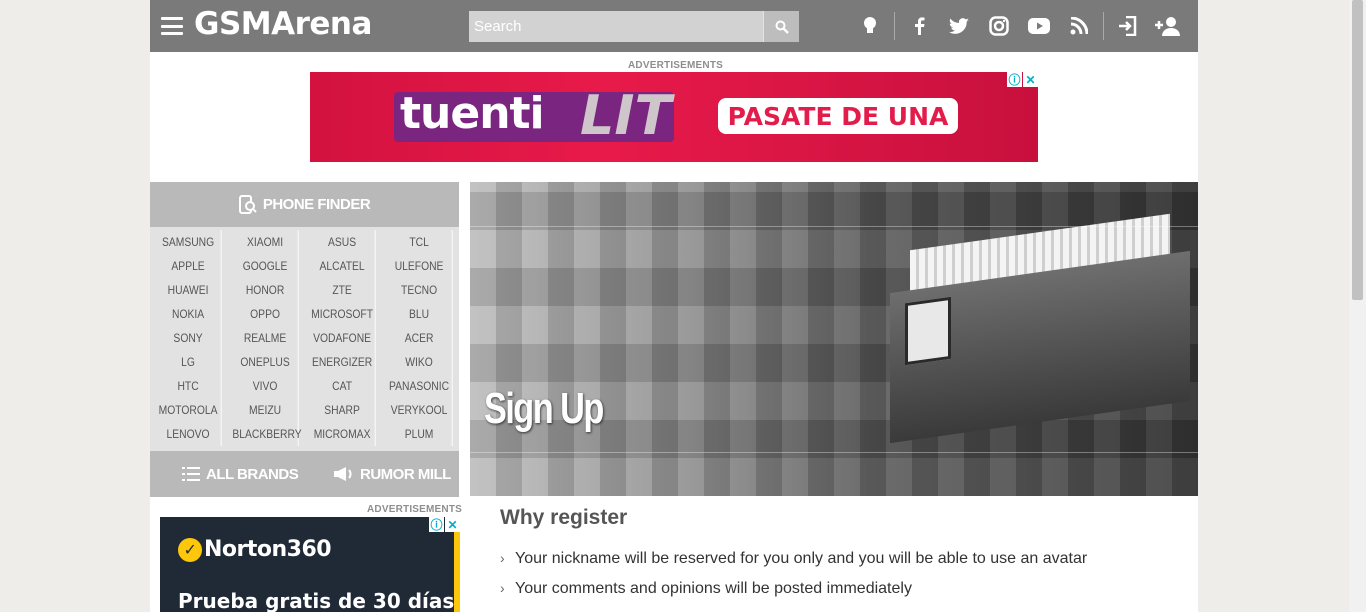 The height and width of the screenshot is (612, 1366). I want to click on brand-link: BLU, so click(419, 314).